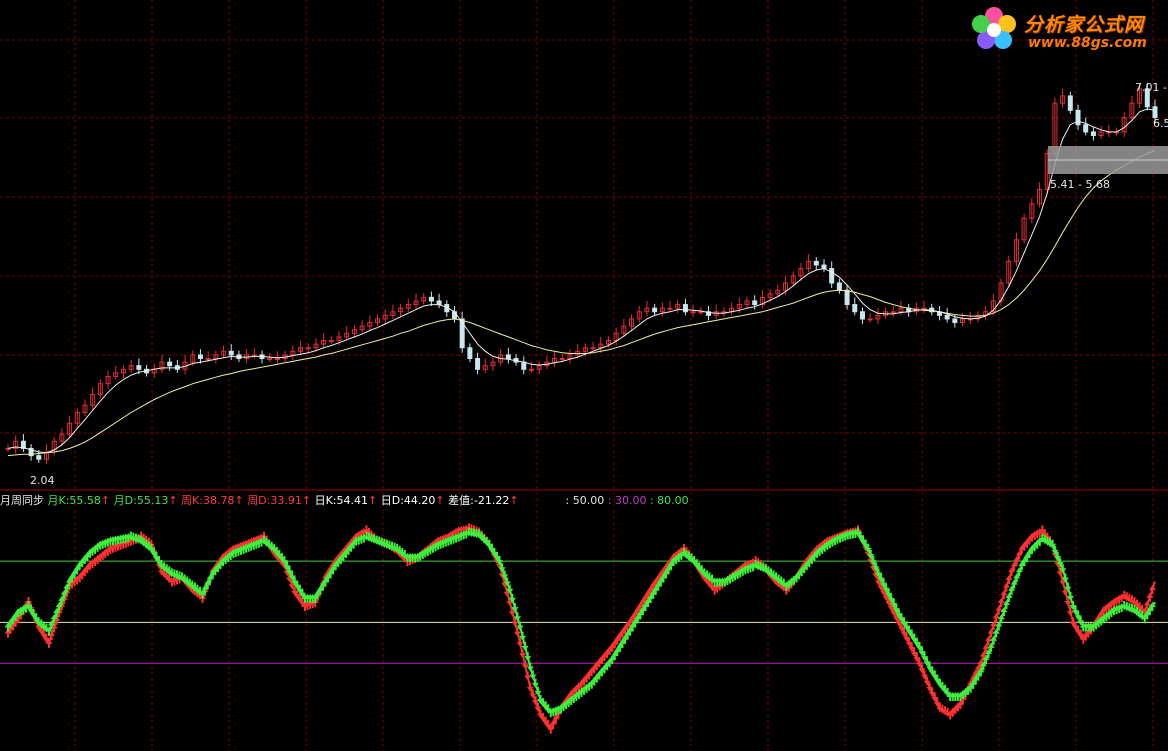  What do you see at coordinates (627, 500) in the screenshot?
I see `legend-level-30: : 30.00` at bounding box center [627, 500].